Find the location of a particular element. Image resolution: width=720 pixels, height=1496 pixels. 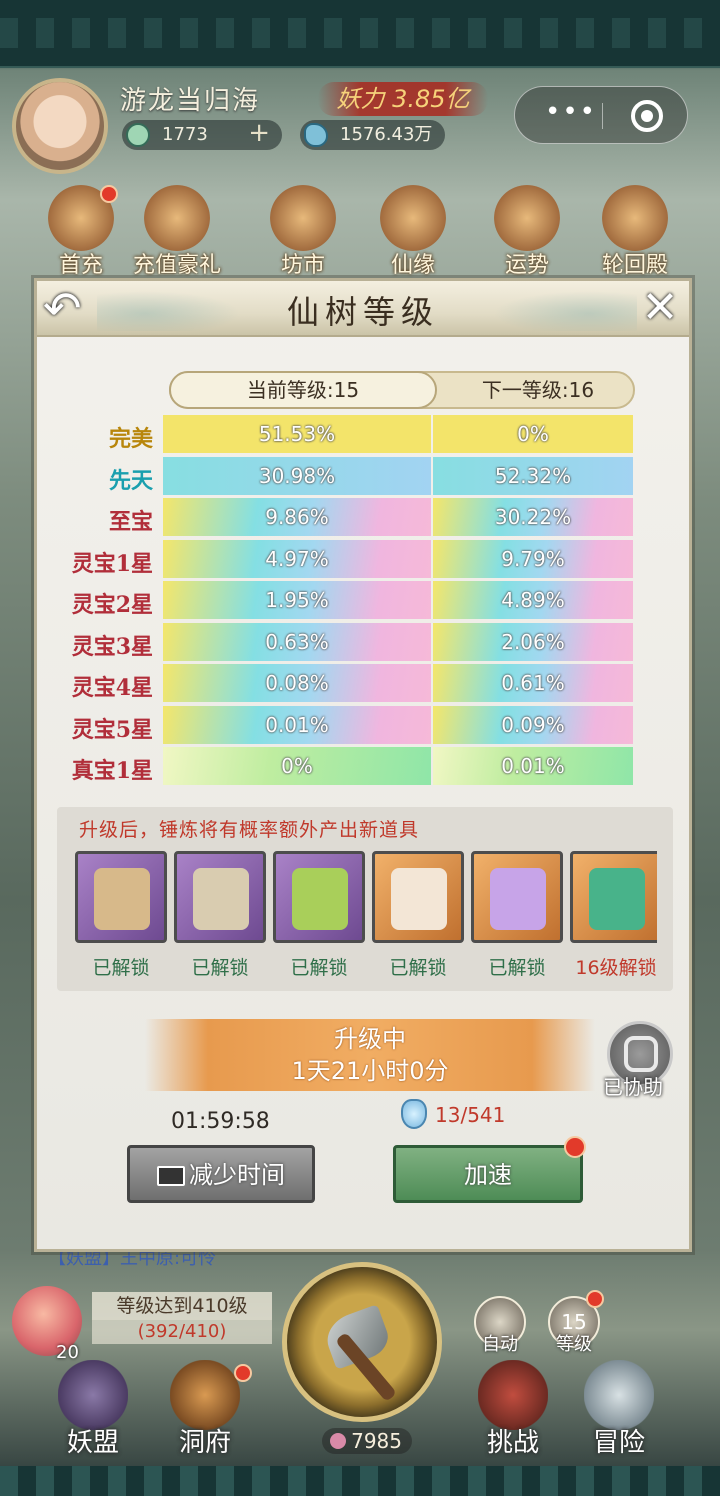

fruit-icon is located at coordinates (320, 899).